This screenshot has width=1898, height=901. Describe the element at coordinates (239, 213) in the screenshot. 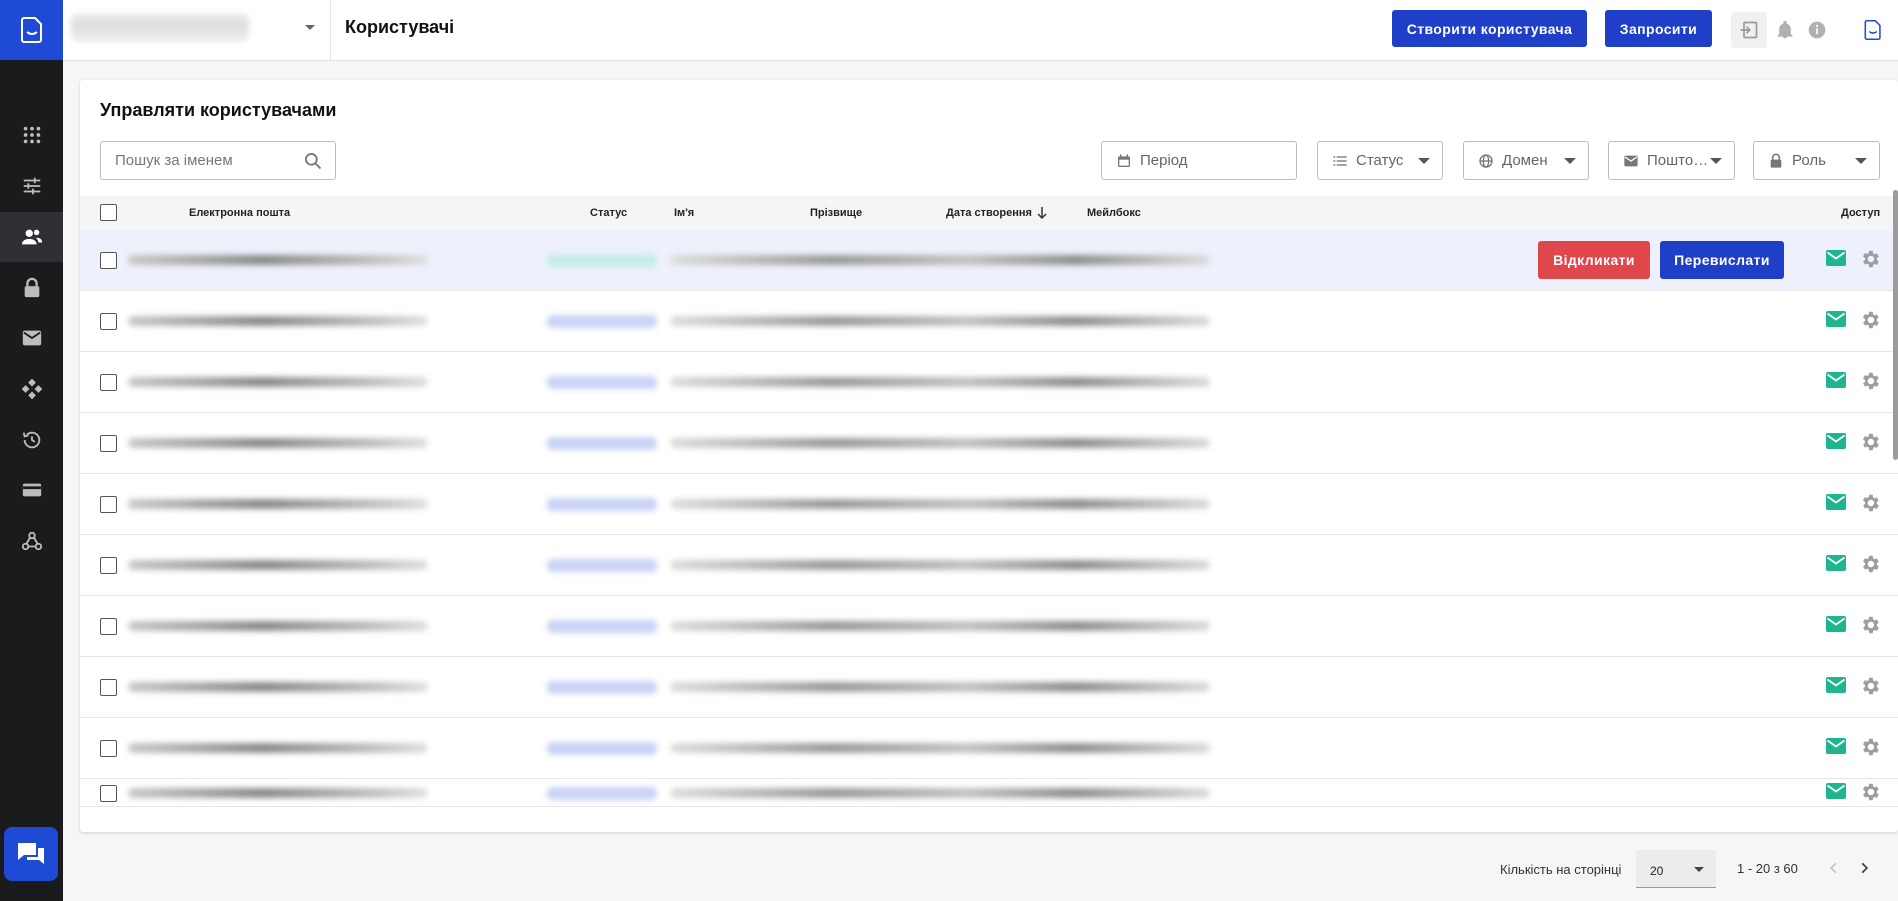

I see `column-email: Електронна пошта` at that location.